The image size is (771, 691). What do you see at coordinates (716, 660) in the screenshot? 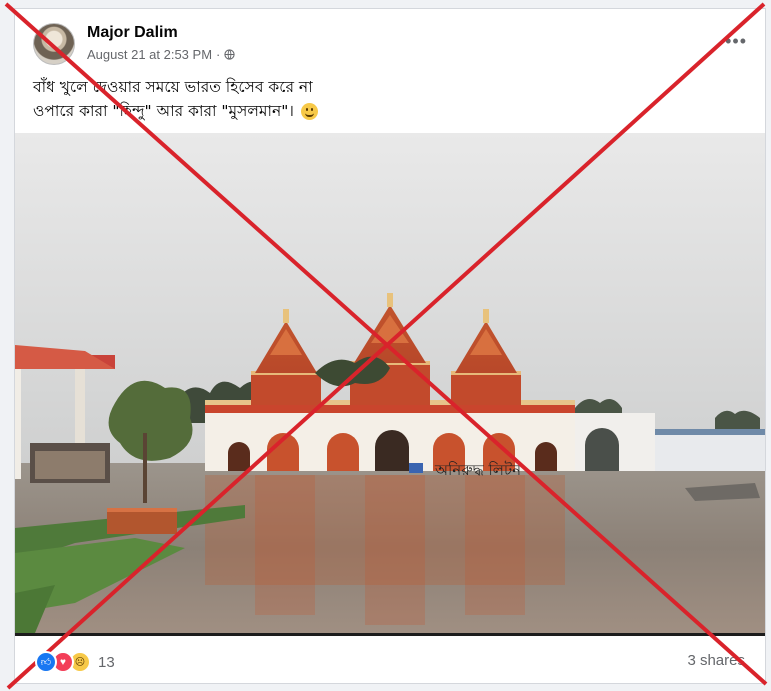
I see `shares-count: 3 shares` at bounding box center [716, 660].